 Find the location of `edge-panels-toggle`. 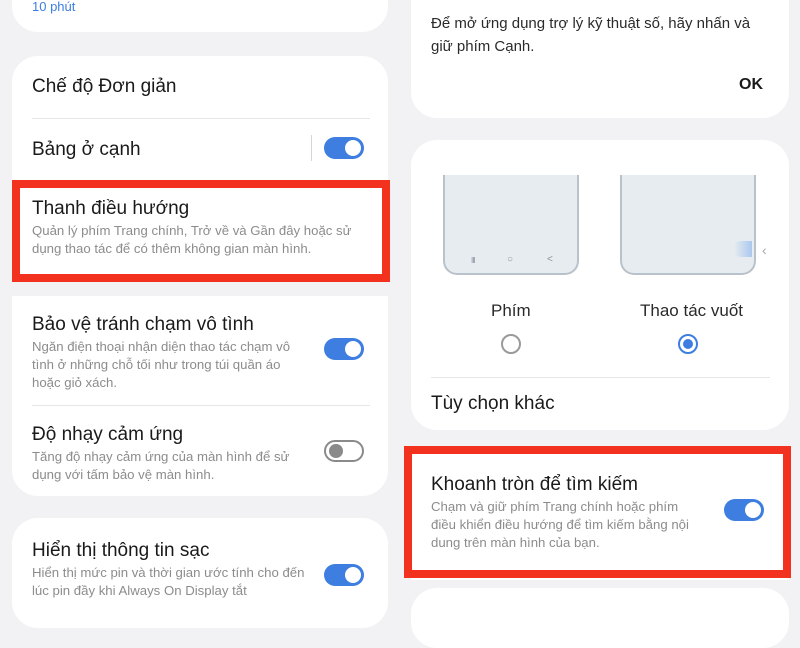

edge-panels-toggle is located at coordinates (344, 148).